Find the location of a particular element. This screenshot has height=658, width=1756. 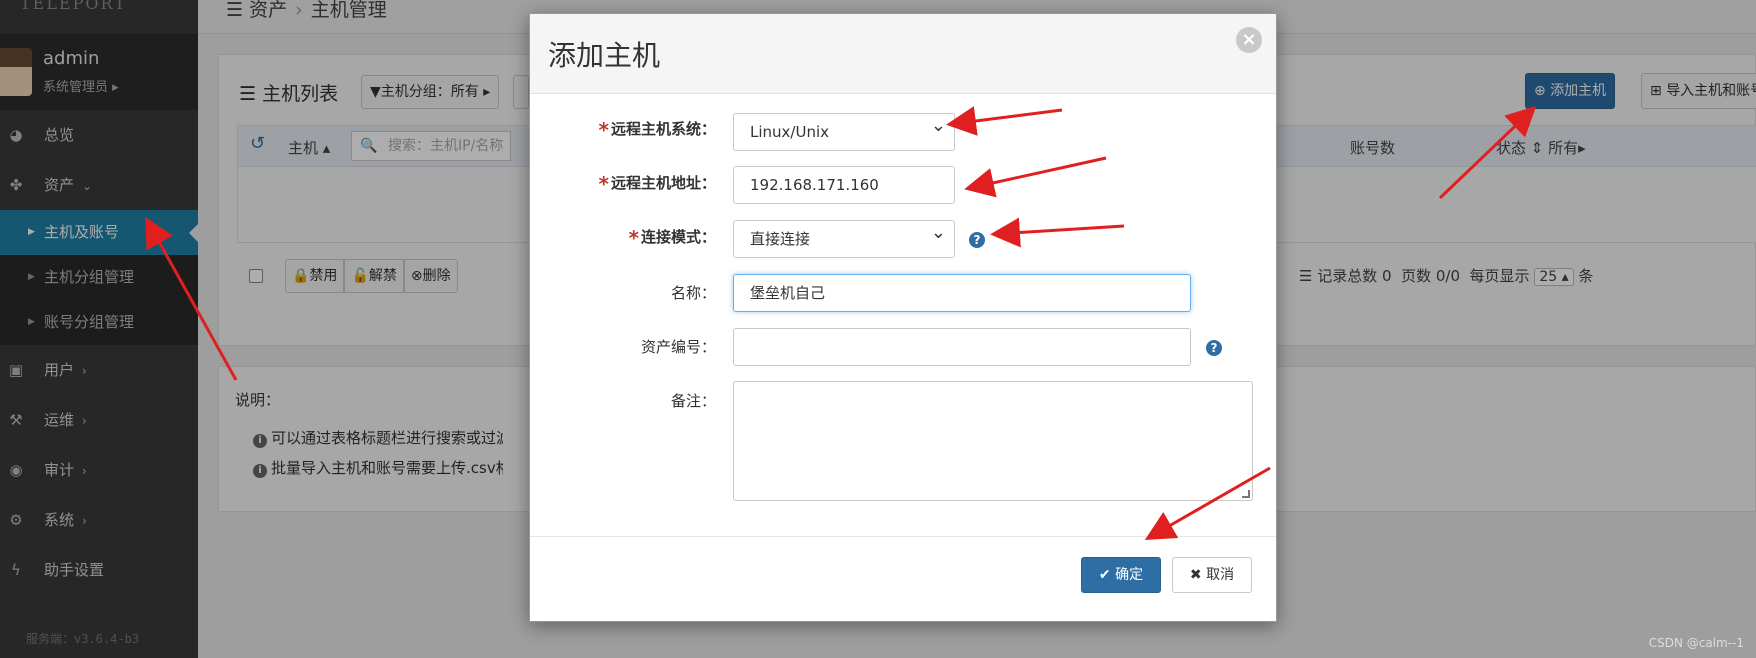

cancel-label: 取消 is located at coordinates (1220, 575).